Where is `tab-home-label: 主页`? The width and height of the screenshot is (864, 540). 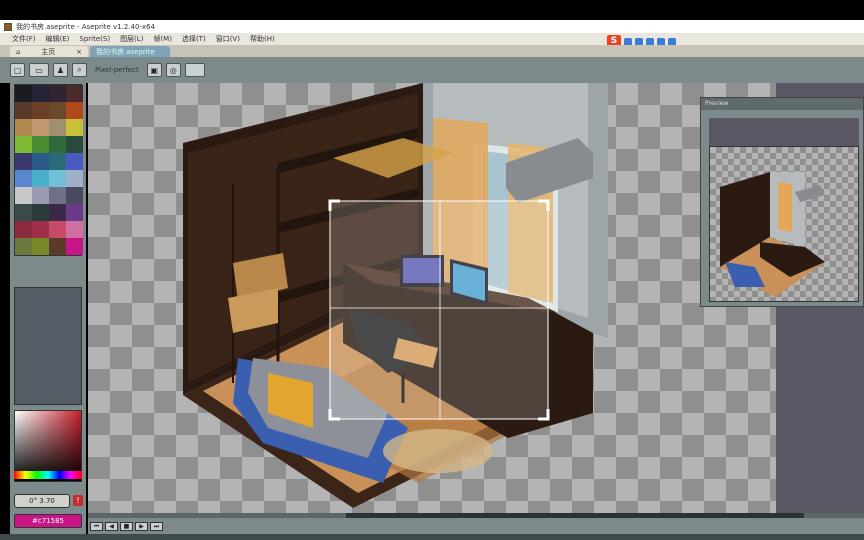 tab-home-label: 主页 is located at coordinates (48, 51).